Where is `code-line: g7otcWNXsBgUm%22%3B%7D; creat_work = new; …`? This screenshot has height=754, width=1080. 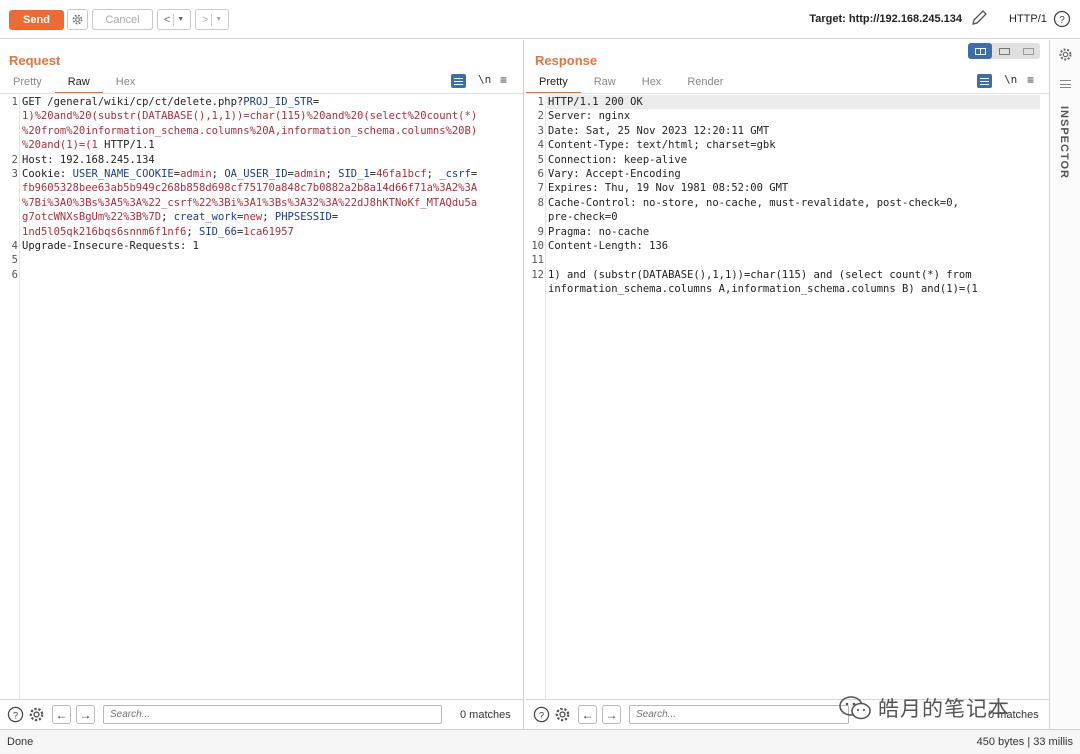 code-line: g7otcWNXsBgUm%22%3B%7D; creat_work = new; … is located at coordinates (180, 217).